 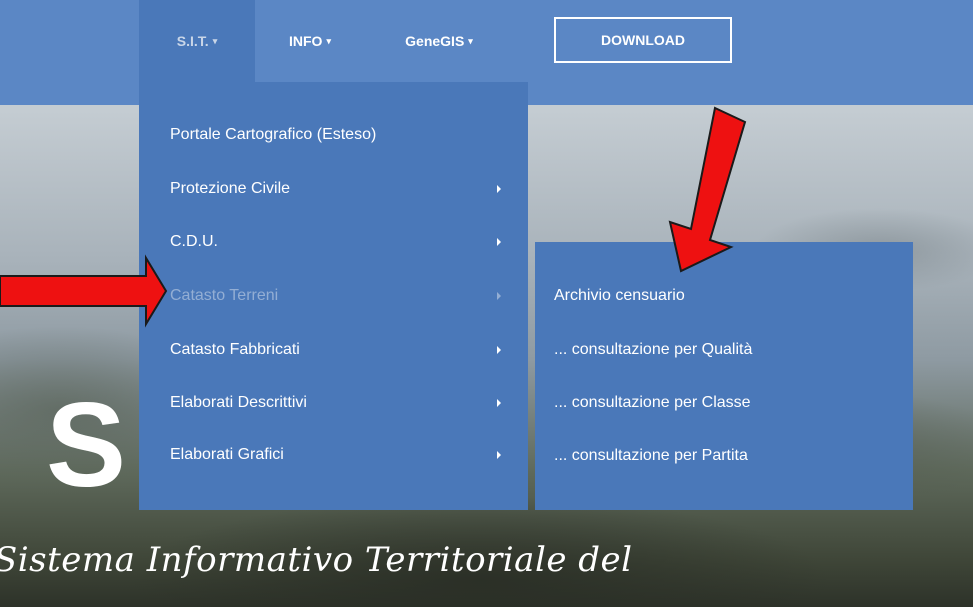 What do you see at coordinates (86, 445) in the screenshot?
I see `hero-big-letter: S` at bounding box center [86, 445].